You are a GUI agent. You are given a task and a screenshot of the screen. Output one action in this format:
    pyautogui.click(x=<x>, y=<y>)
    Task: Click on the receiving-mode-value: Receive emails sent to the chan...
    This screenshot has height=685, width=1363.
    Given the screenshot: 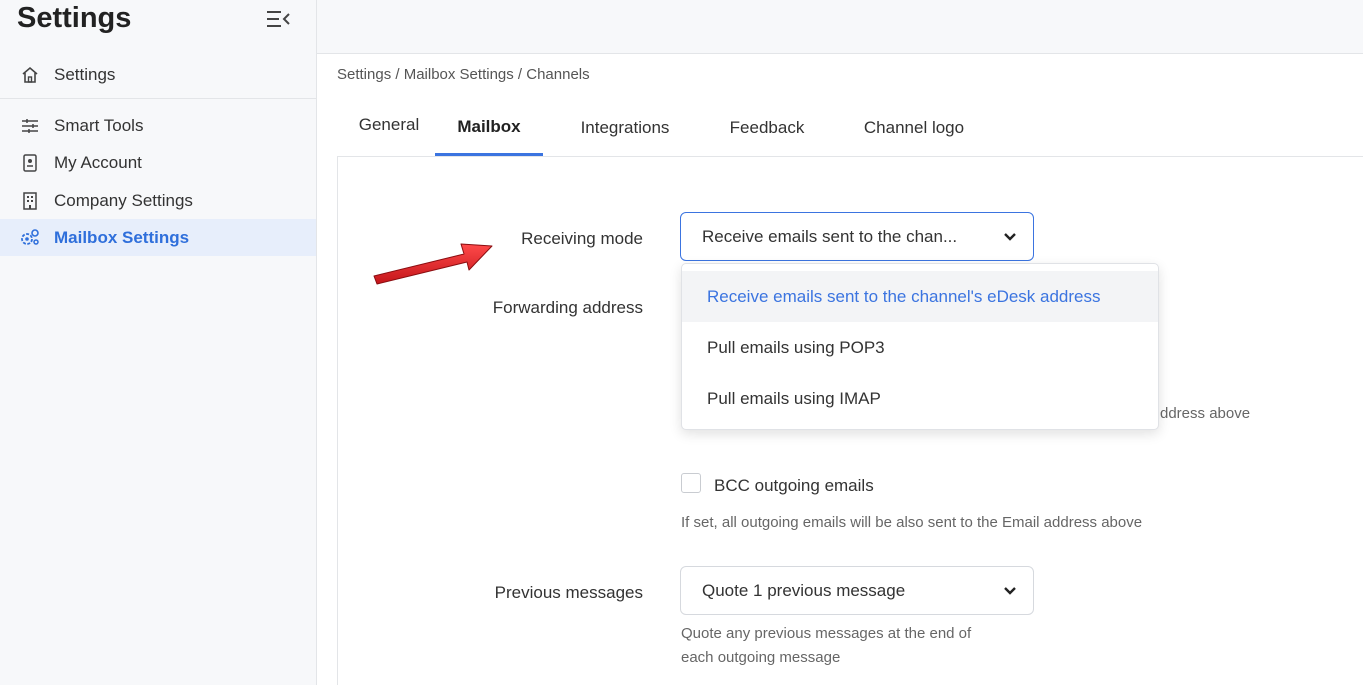 What is the action you would take?
    pyautogui.click(x=830, y=236)
    